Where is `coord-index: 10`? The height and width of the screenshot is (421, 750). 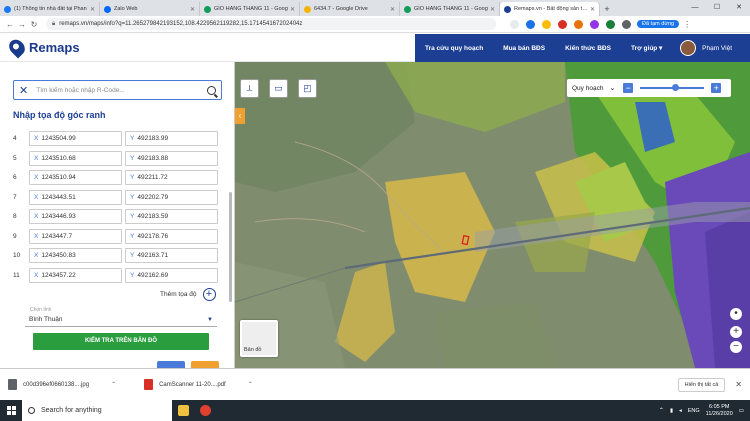 coord-index: 10 is located at coordinates (17, 256).